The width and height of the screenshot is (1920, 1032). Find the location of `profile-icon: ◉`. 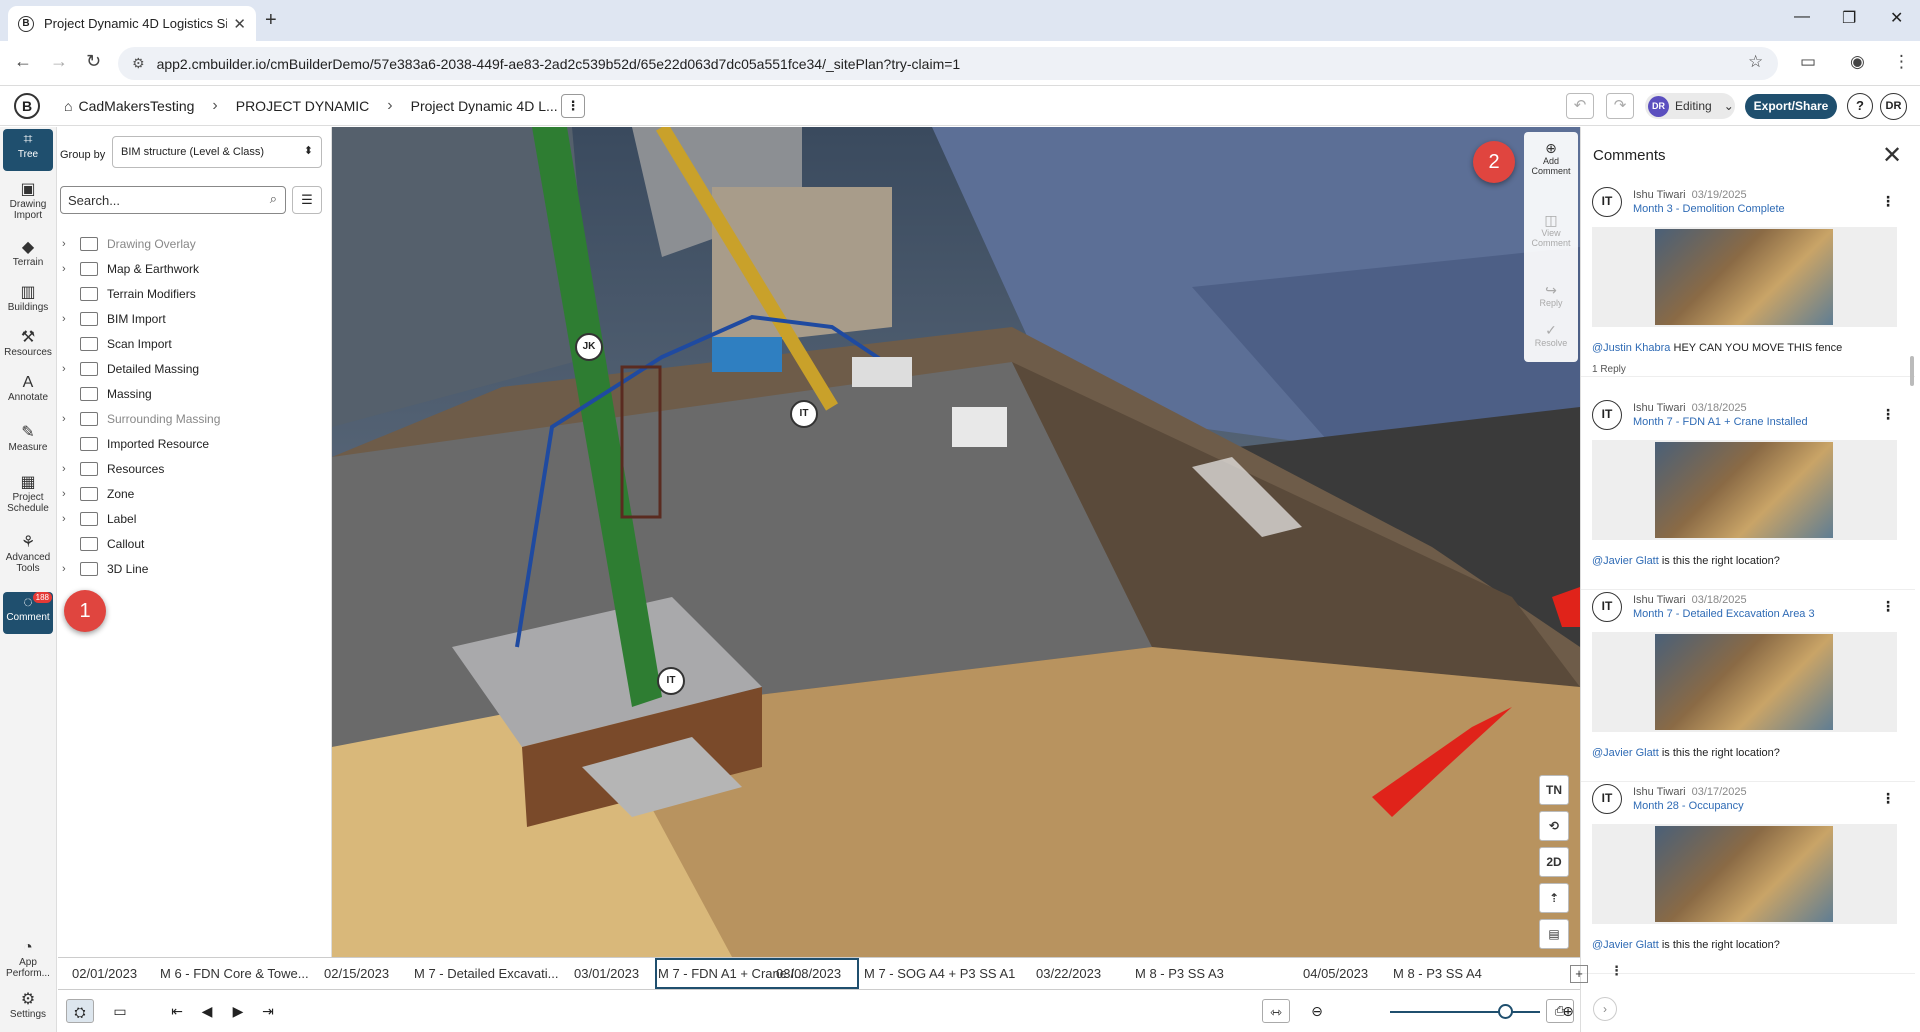

profile-icon: ◉ is located at coordinates (1857, 62).